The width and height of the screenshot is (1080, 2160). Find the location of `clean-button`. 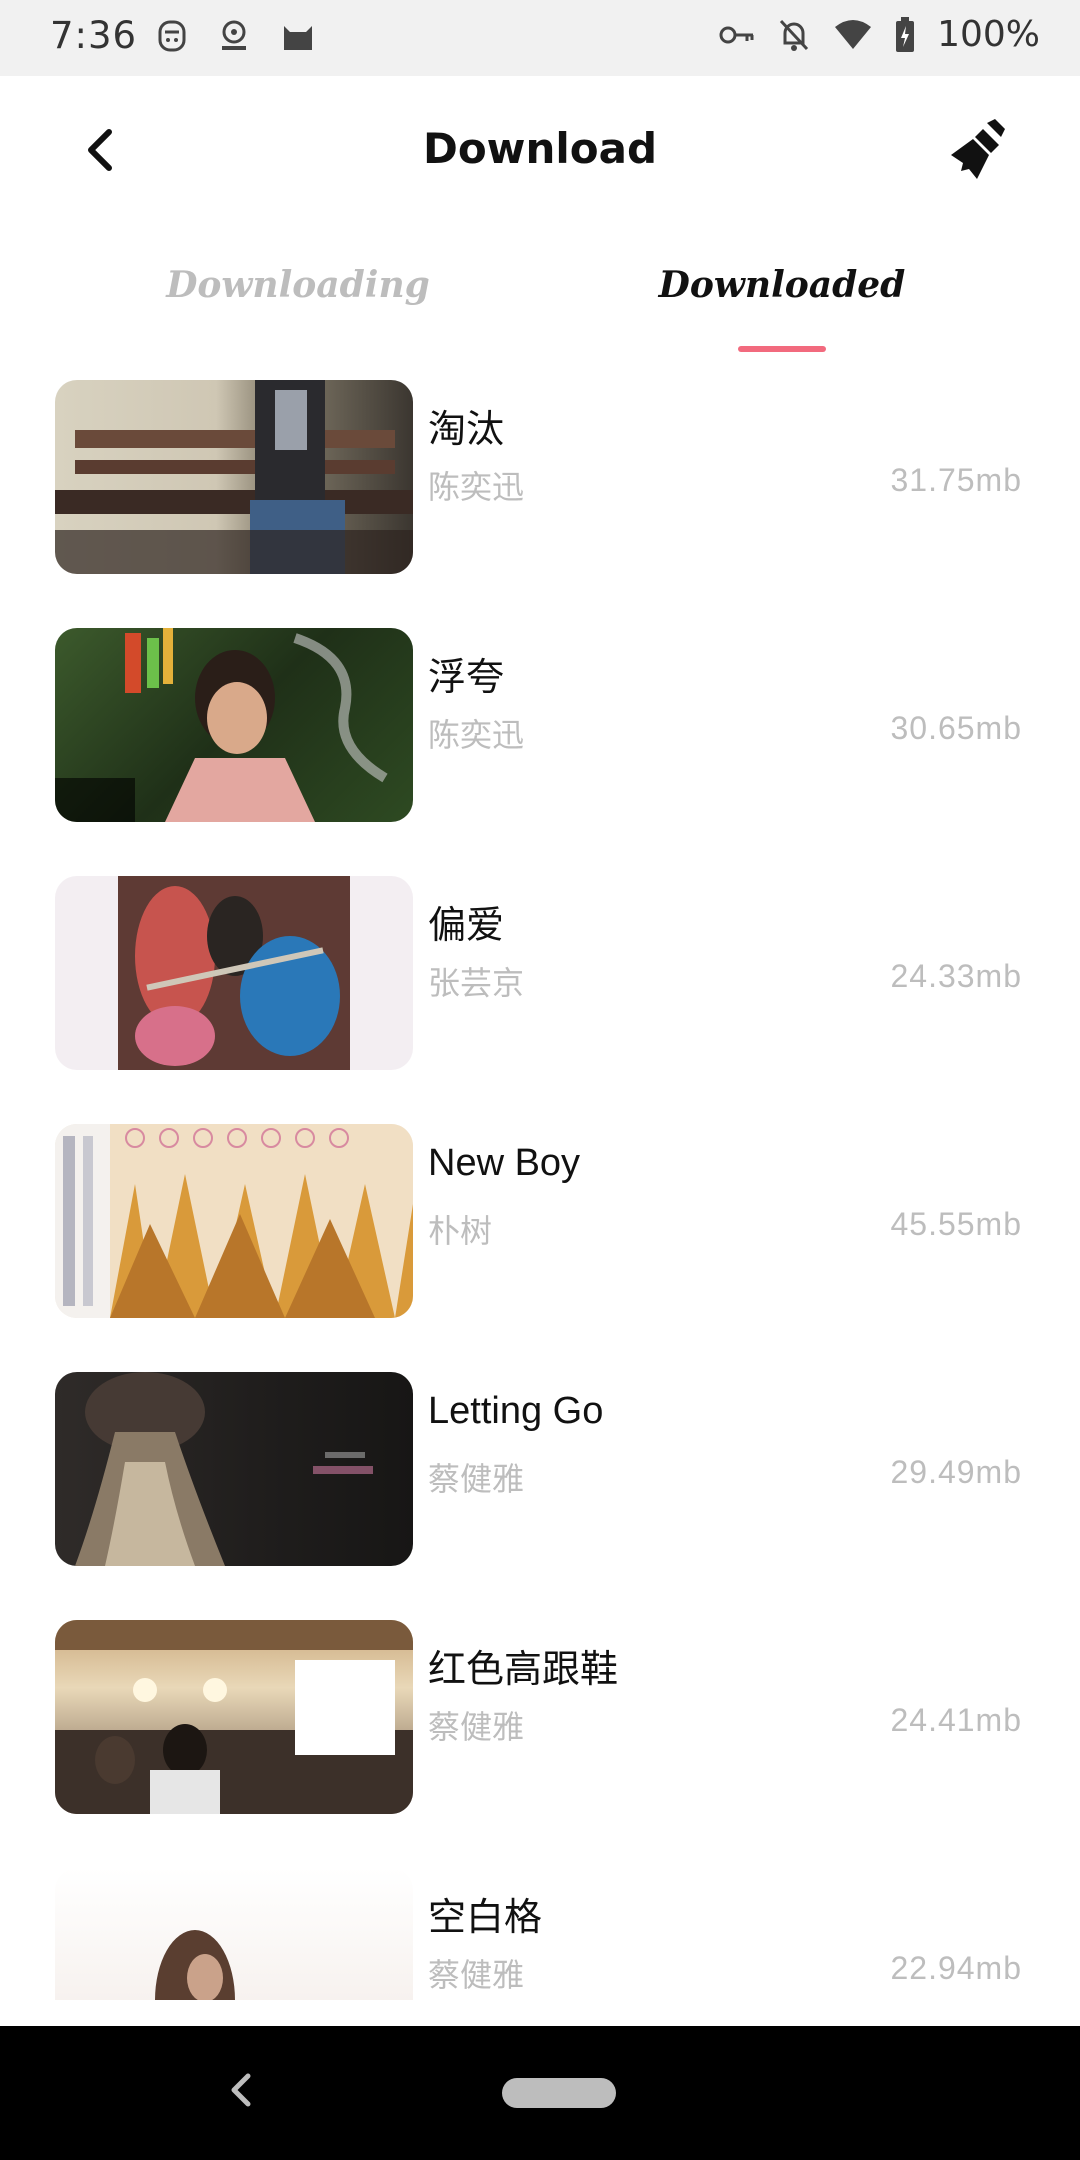

clean-button is located at coordinates (979, 149).